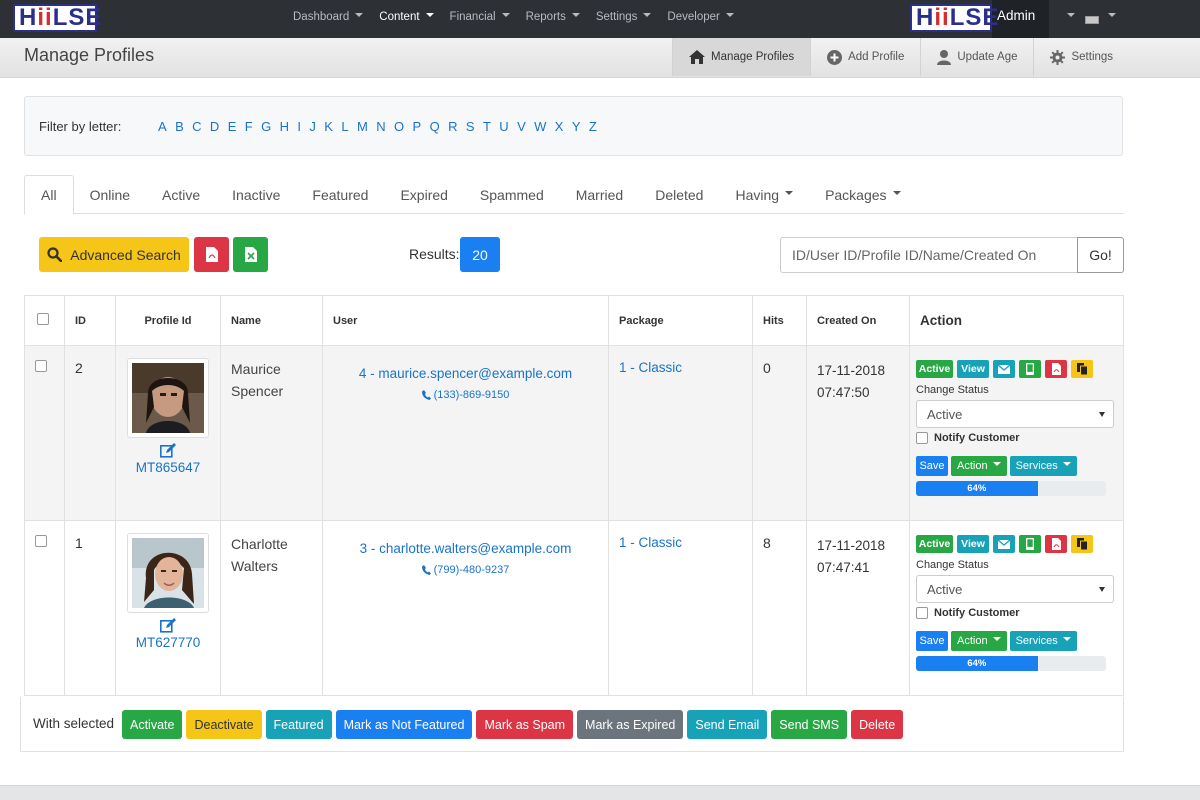  I want to click on subnav-add-profile: Add Profile, so click(865, 57).